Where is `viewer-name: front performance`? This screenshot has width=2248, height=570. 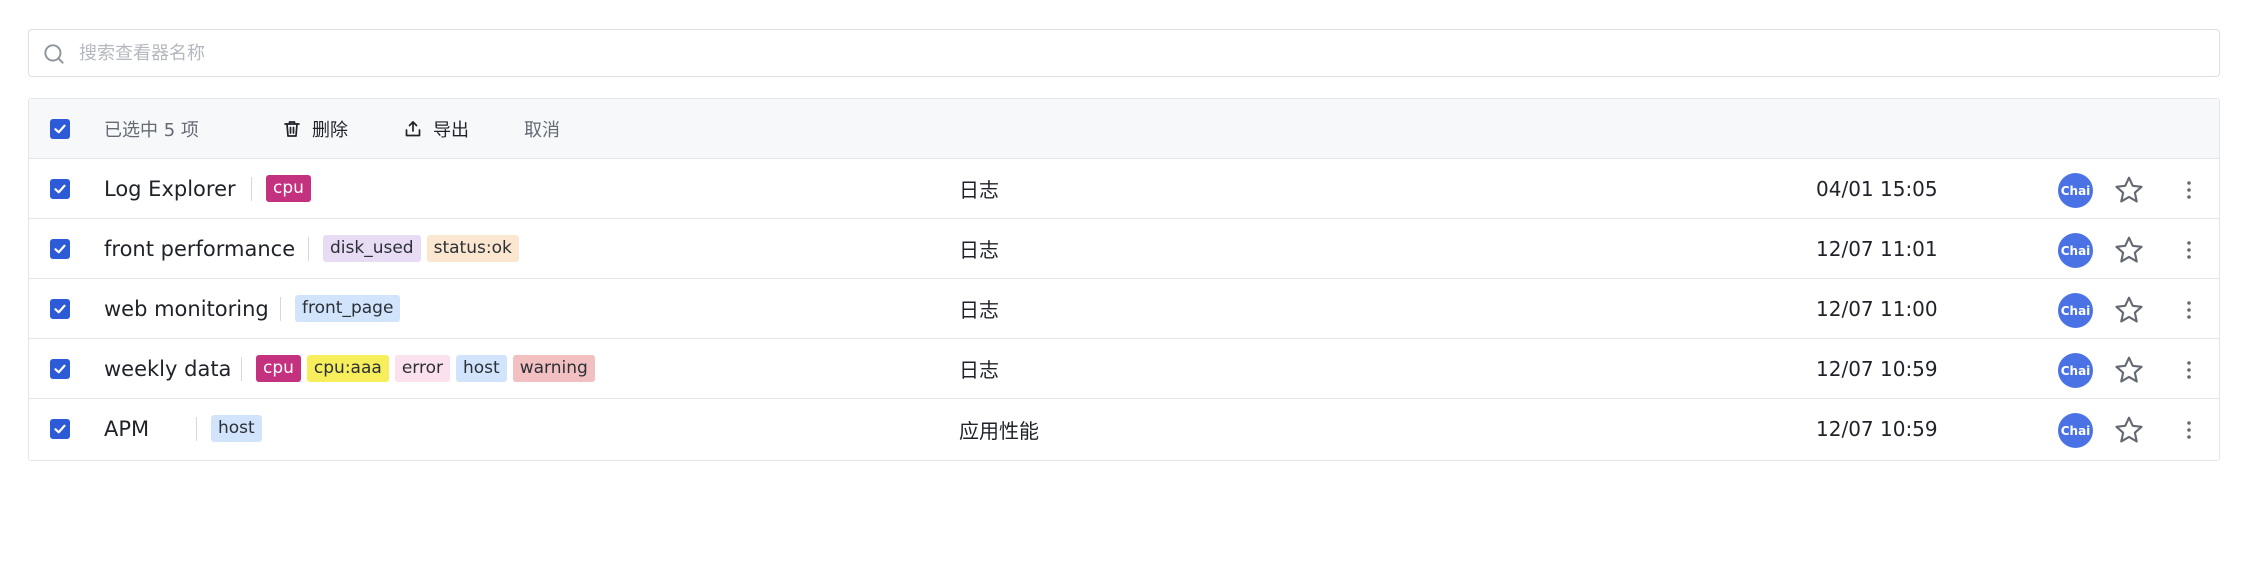 viewer-name: front performance is located at coordinates (199, 249).